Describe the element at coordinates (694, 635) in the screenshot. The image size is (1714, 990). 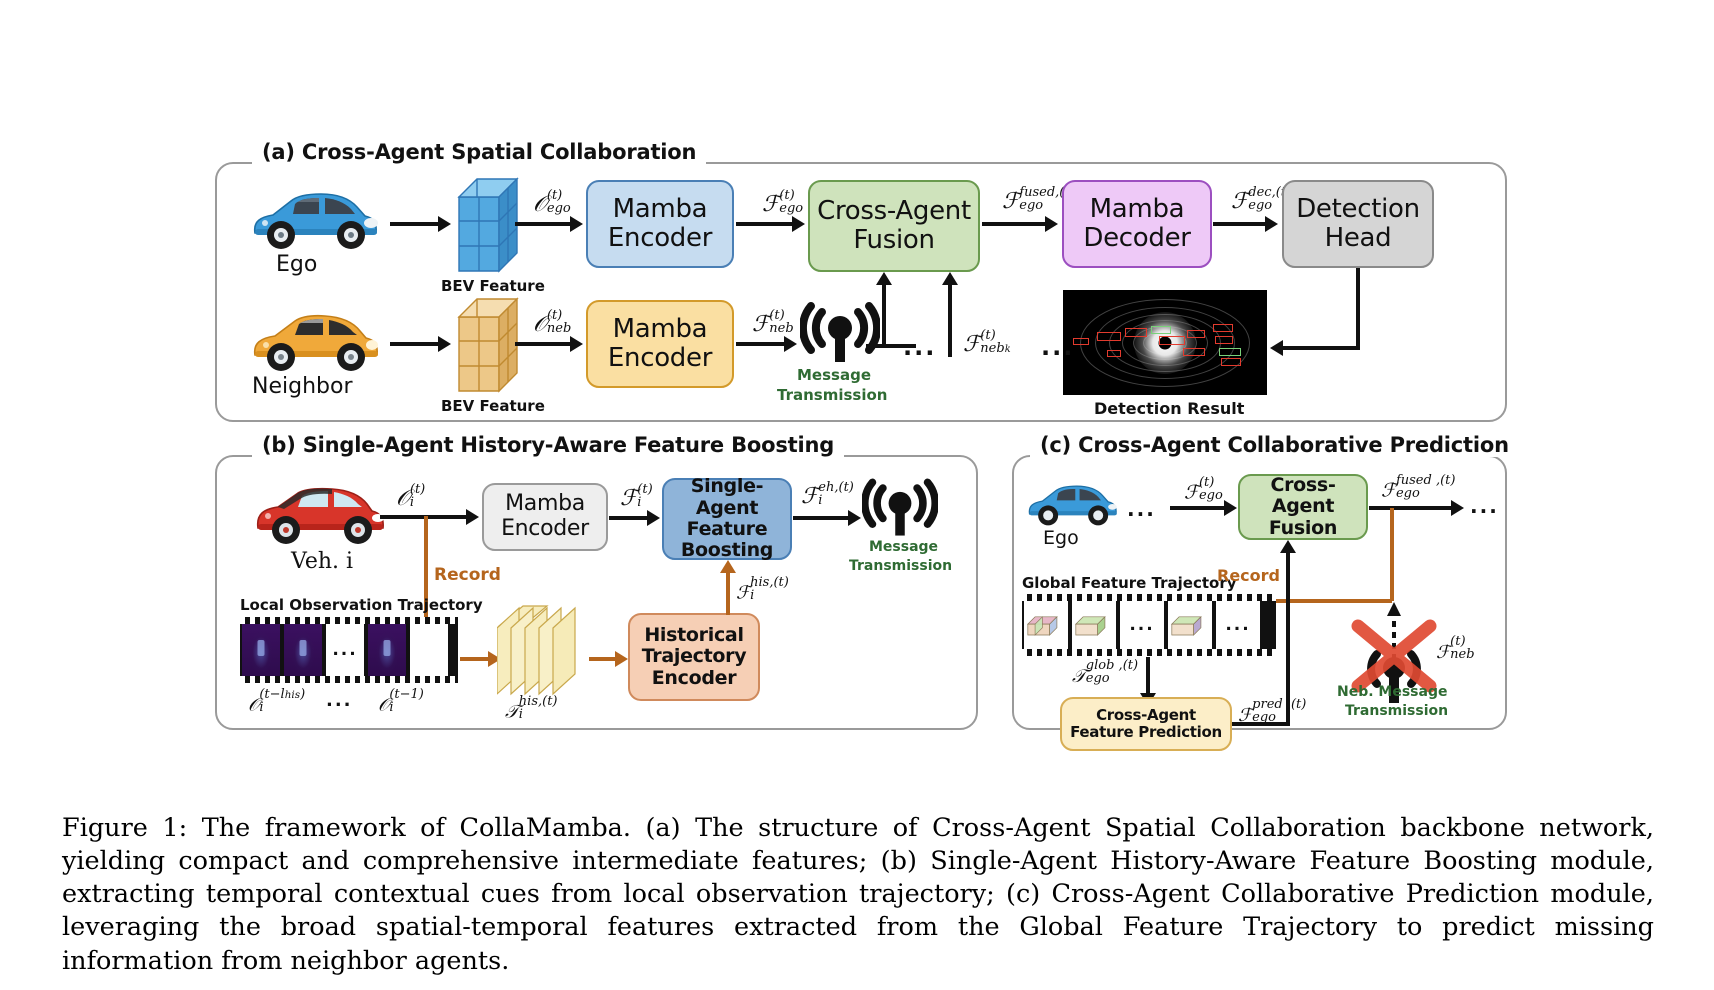
I see `hist-encoder-line1: Historical` at that location.